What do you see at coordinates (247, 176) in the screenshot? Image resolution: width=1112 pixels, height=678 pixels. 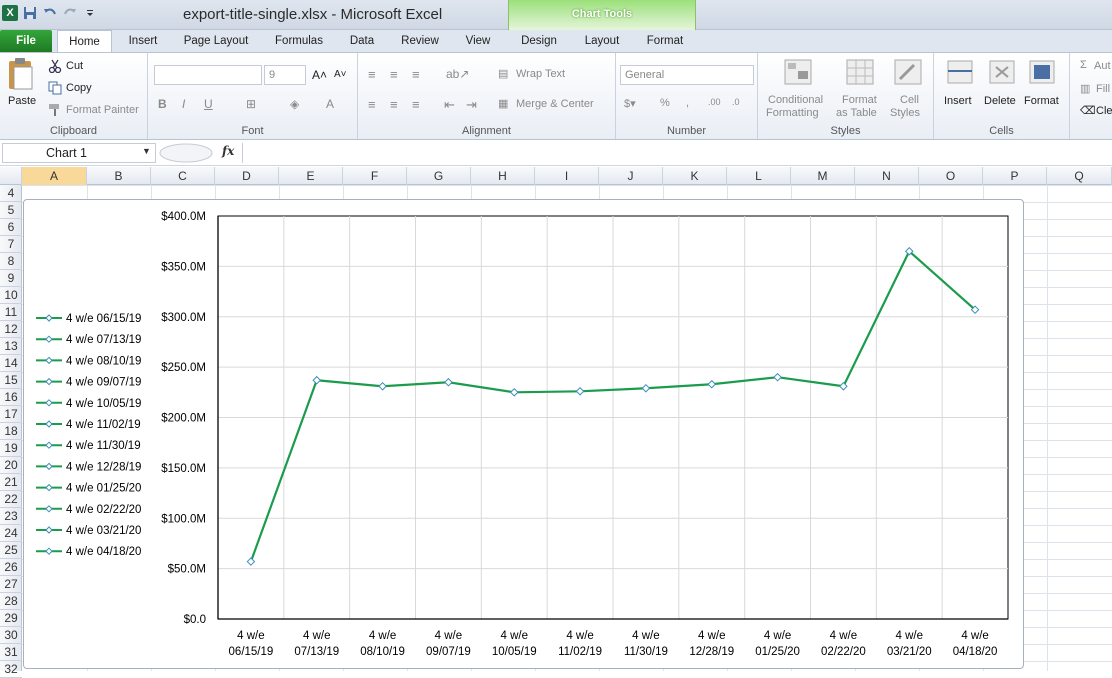 I see `column-header: D` at bounding box center [247, 176].